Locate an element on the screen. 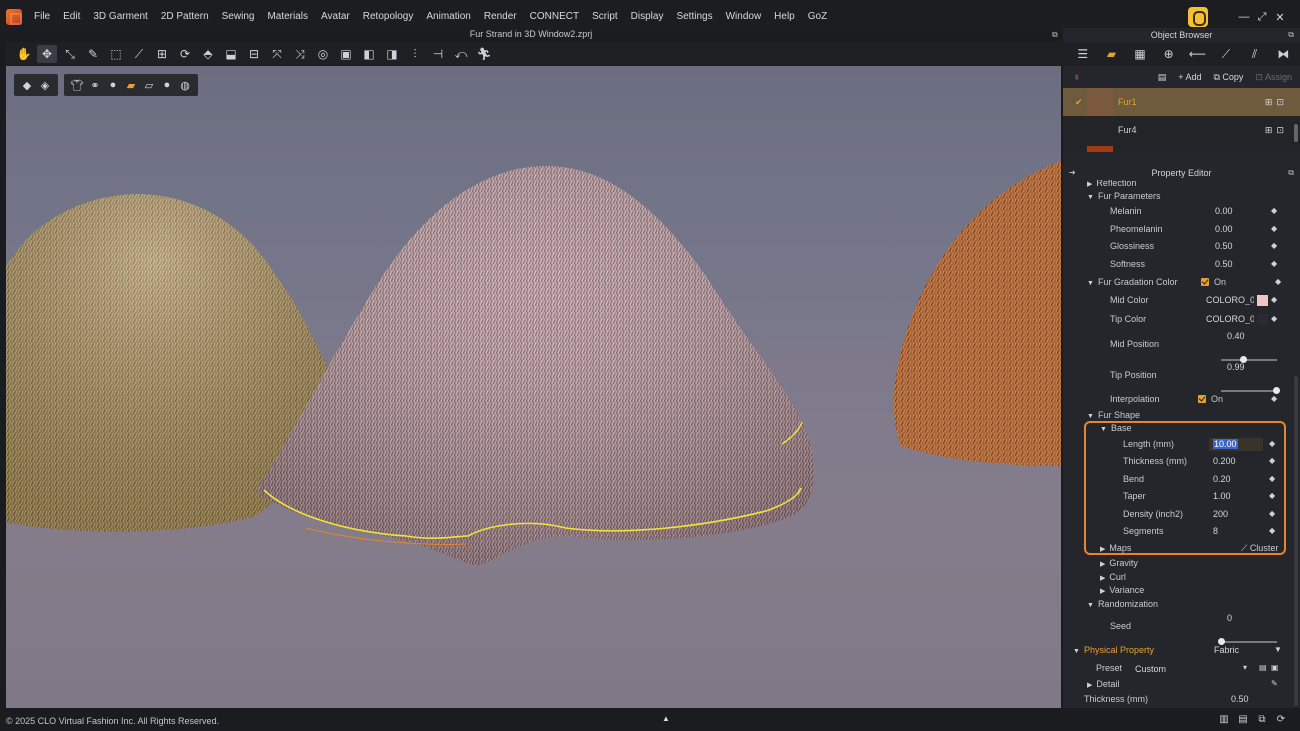 Image resolution: width=1300 pixels, height=731 pixels. cluster-button: ⟋ Cluster is located at coordinates (1259, 548).